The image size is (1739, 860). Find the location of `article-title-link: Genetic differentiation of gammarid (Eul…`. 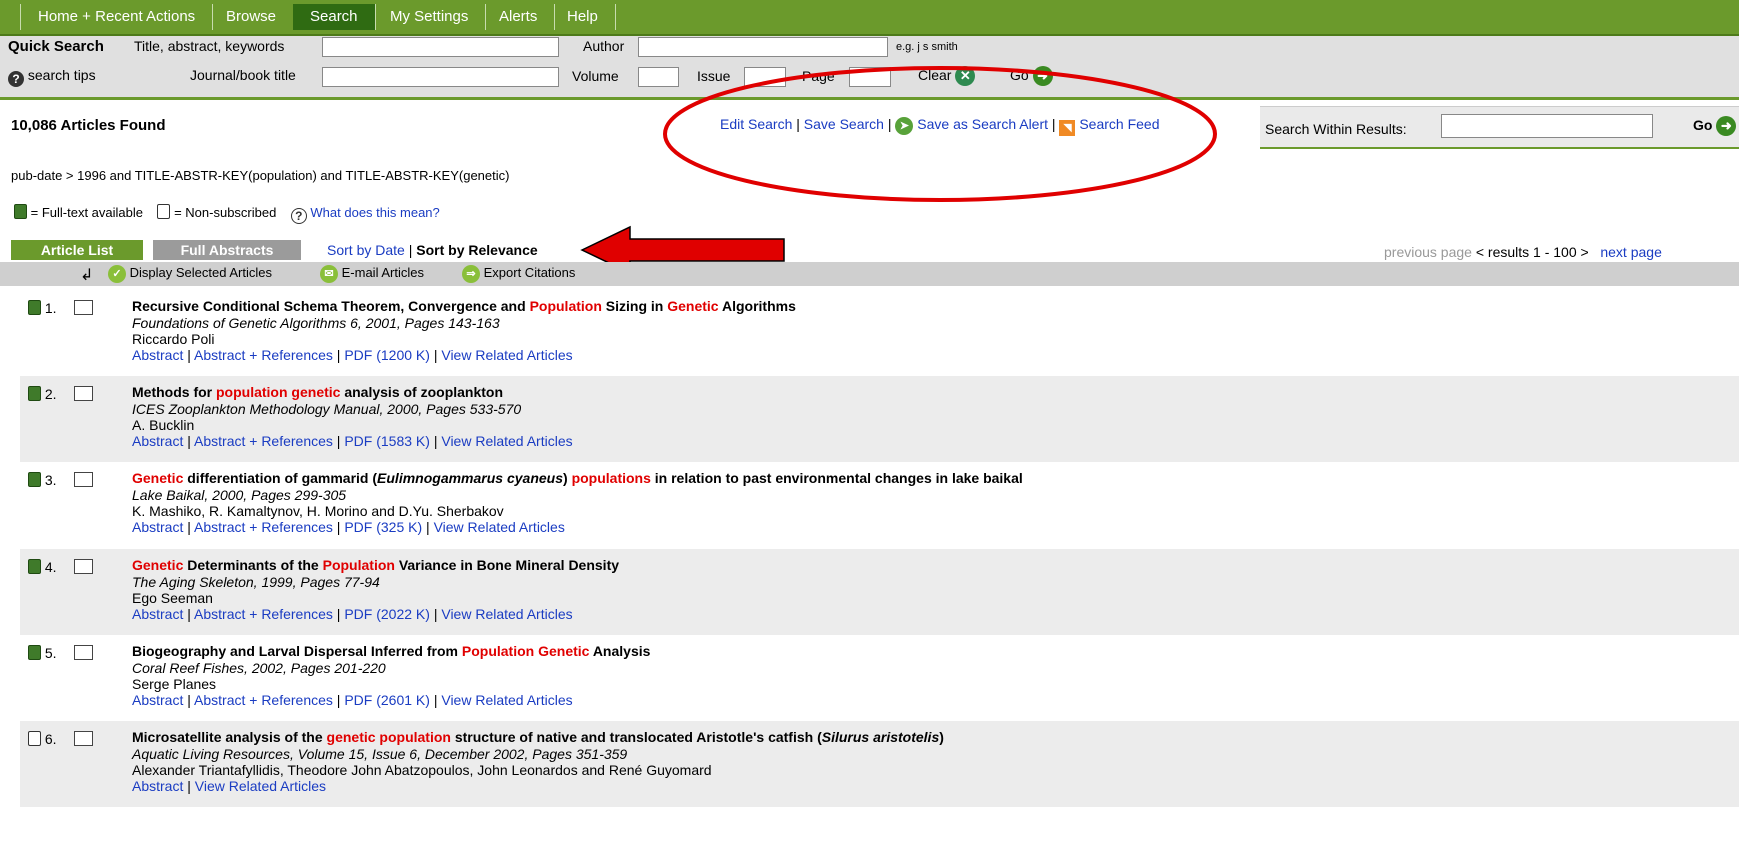

article-title-link: Genetic differentiation of gammarid (Eul… is located at coordinates (577, 478).